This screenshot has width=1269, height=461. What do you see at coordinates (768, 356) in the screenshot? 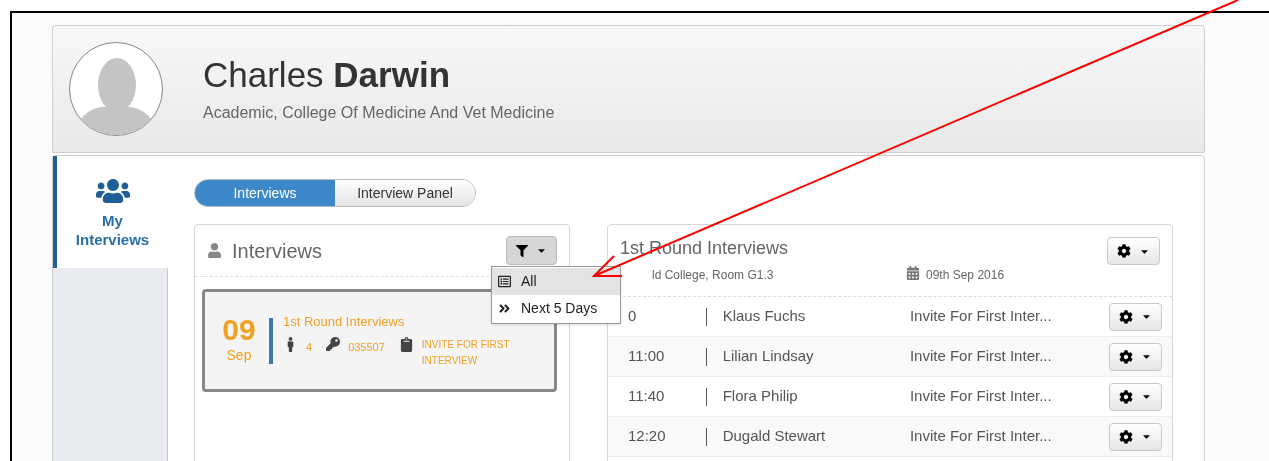
I see `candidate-name: Lilian Lindsay` at bounding box center [768, 356].